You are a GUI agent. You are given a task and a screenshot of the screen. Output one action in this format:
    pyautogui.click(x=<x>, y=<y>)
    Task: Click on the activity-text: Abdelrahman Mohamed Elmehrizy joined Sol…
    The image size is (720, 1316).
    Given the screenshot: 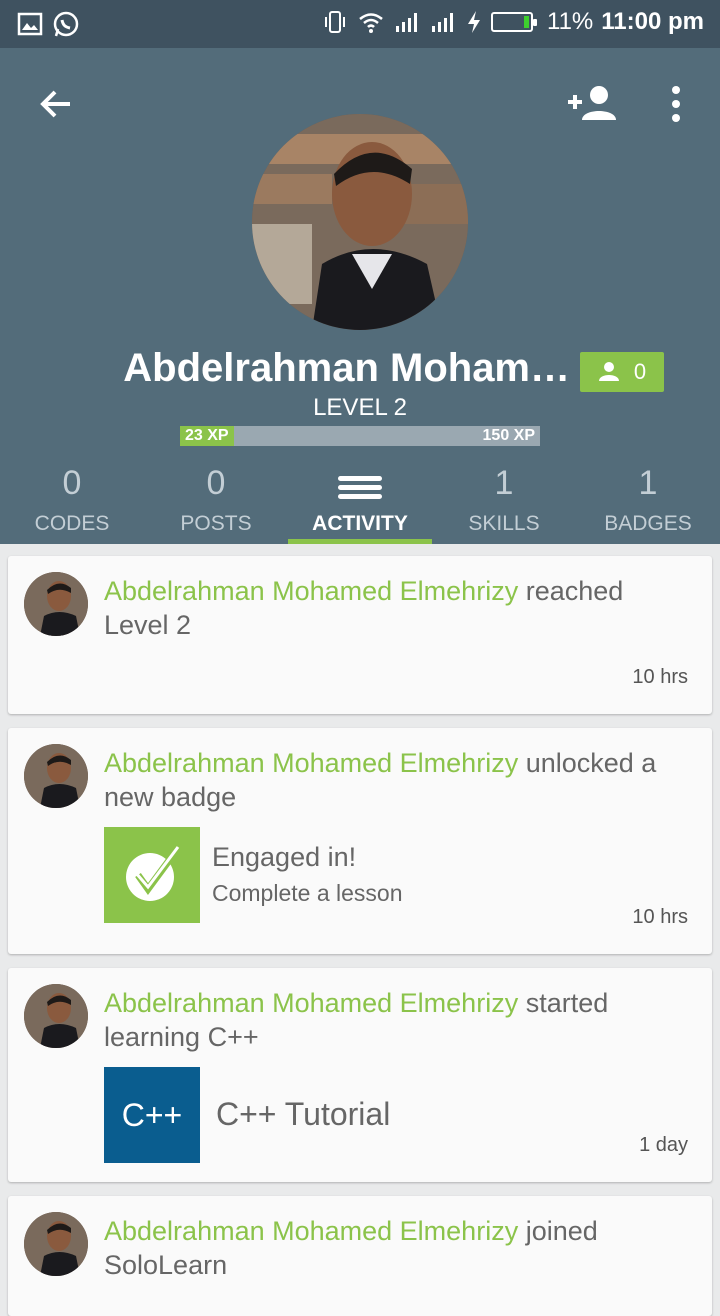 What is the action you would take?
    pyautogui.click(x=399, y=1248)
    